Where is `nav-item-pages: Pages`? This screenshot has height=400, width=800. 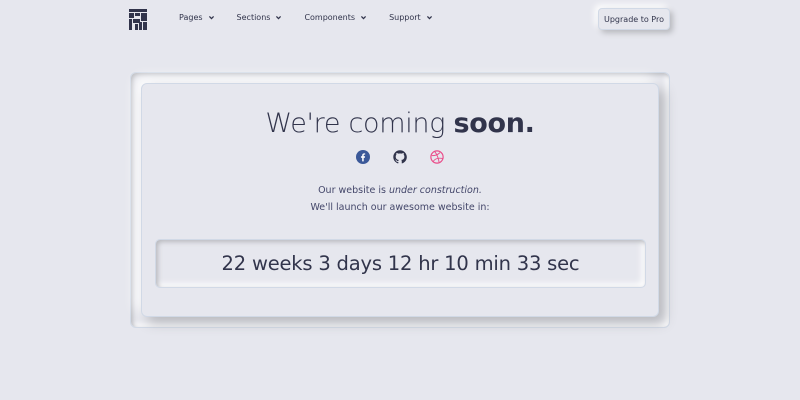 nav-item-pages: Pages is located at coordinates (197, 17).